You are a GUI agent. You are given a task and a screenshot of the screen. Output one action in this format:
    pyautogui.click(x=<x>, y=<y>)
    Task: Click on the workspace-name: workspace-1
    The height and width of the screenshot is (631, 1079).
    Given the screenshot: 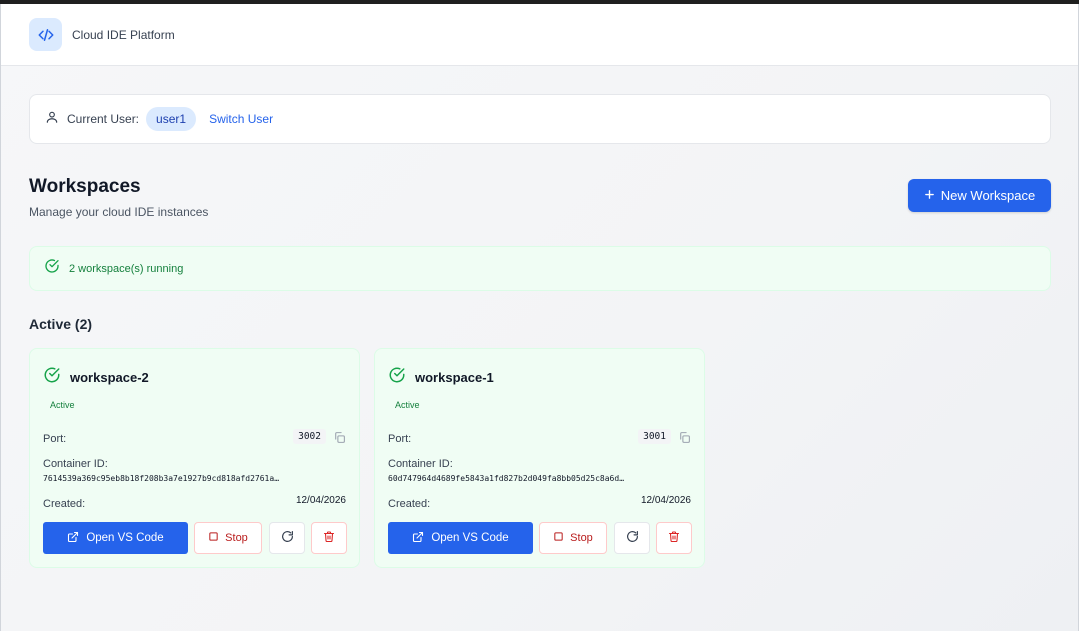 What is the action you would take?
    pyautogui.click(x=454, y=377)
    